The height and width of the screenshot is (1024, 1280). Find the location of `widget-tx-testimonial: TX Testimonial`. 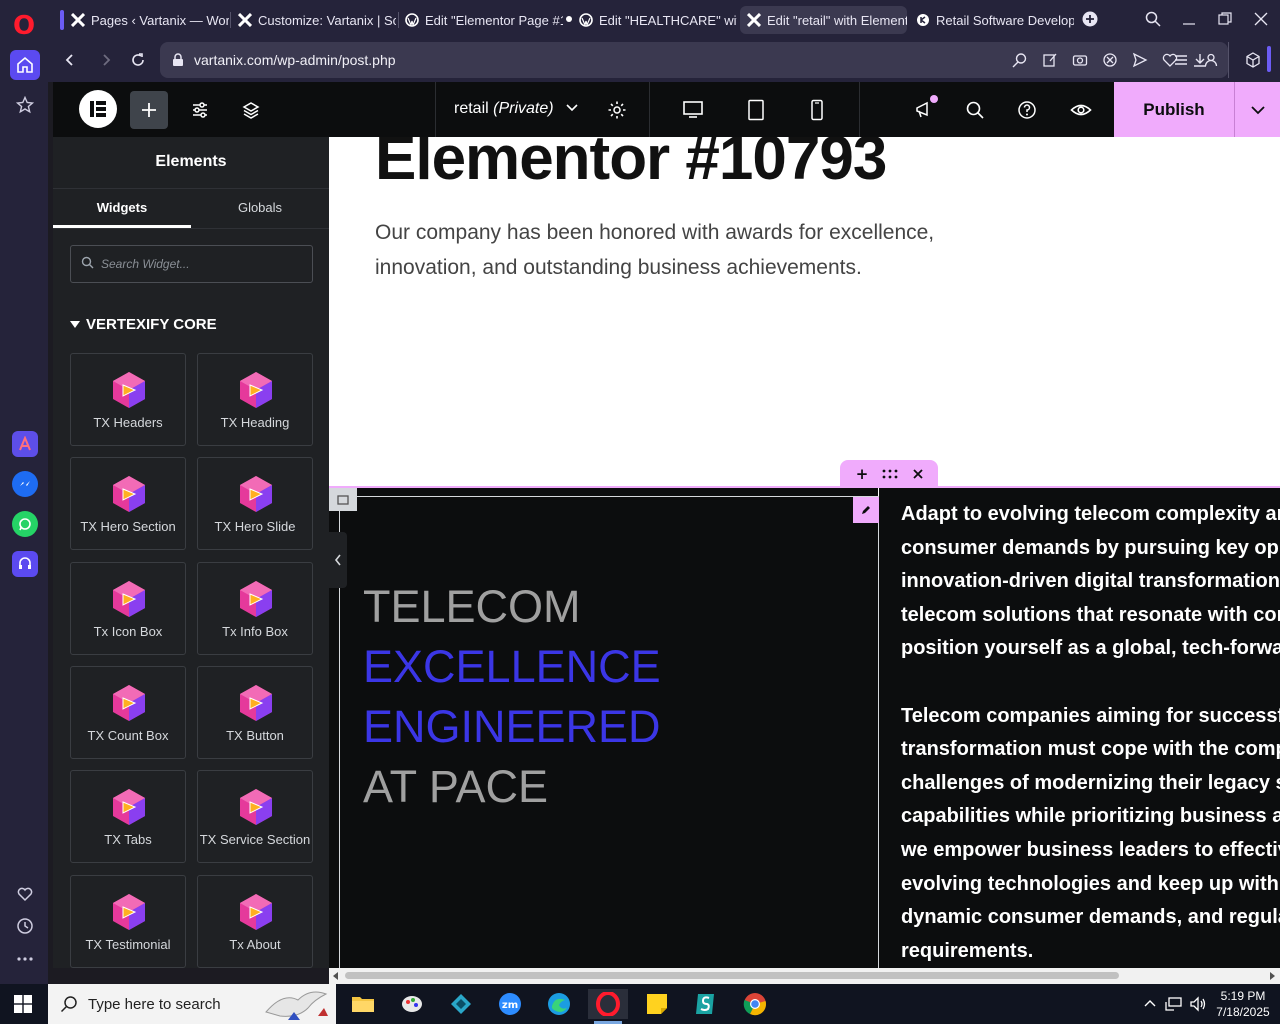

widget-tx-testimonial: TX Testimonial is located at coordinates (128, 921).